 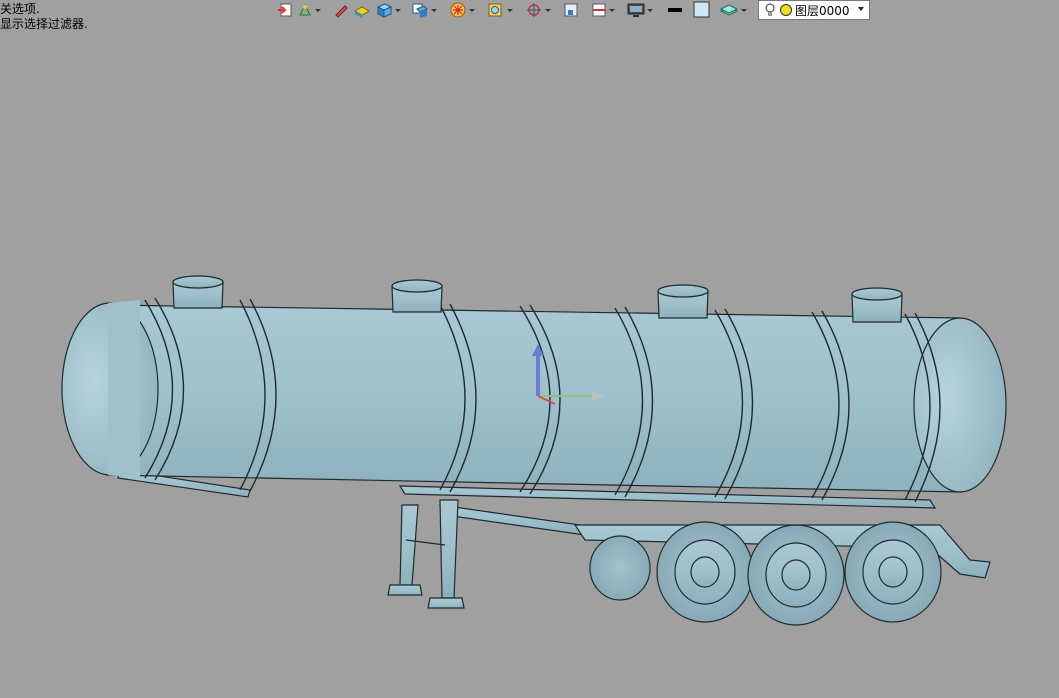 I want to click on solid-view-icon, so click(x=384, y=10).